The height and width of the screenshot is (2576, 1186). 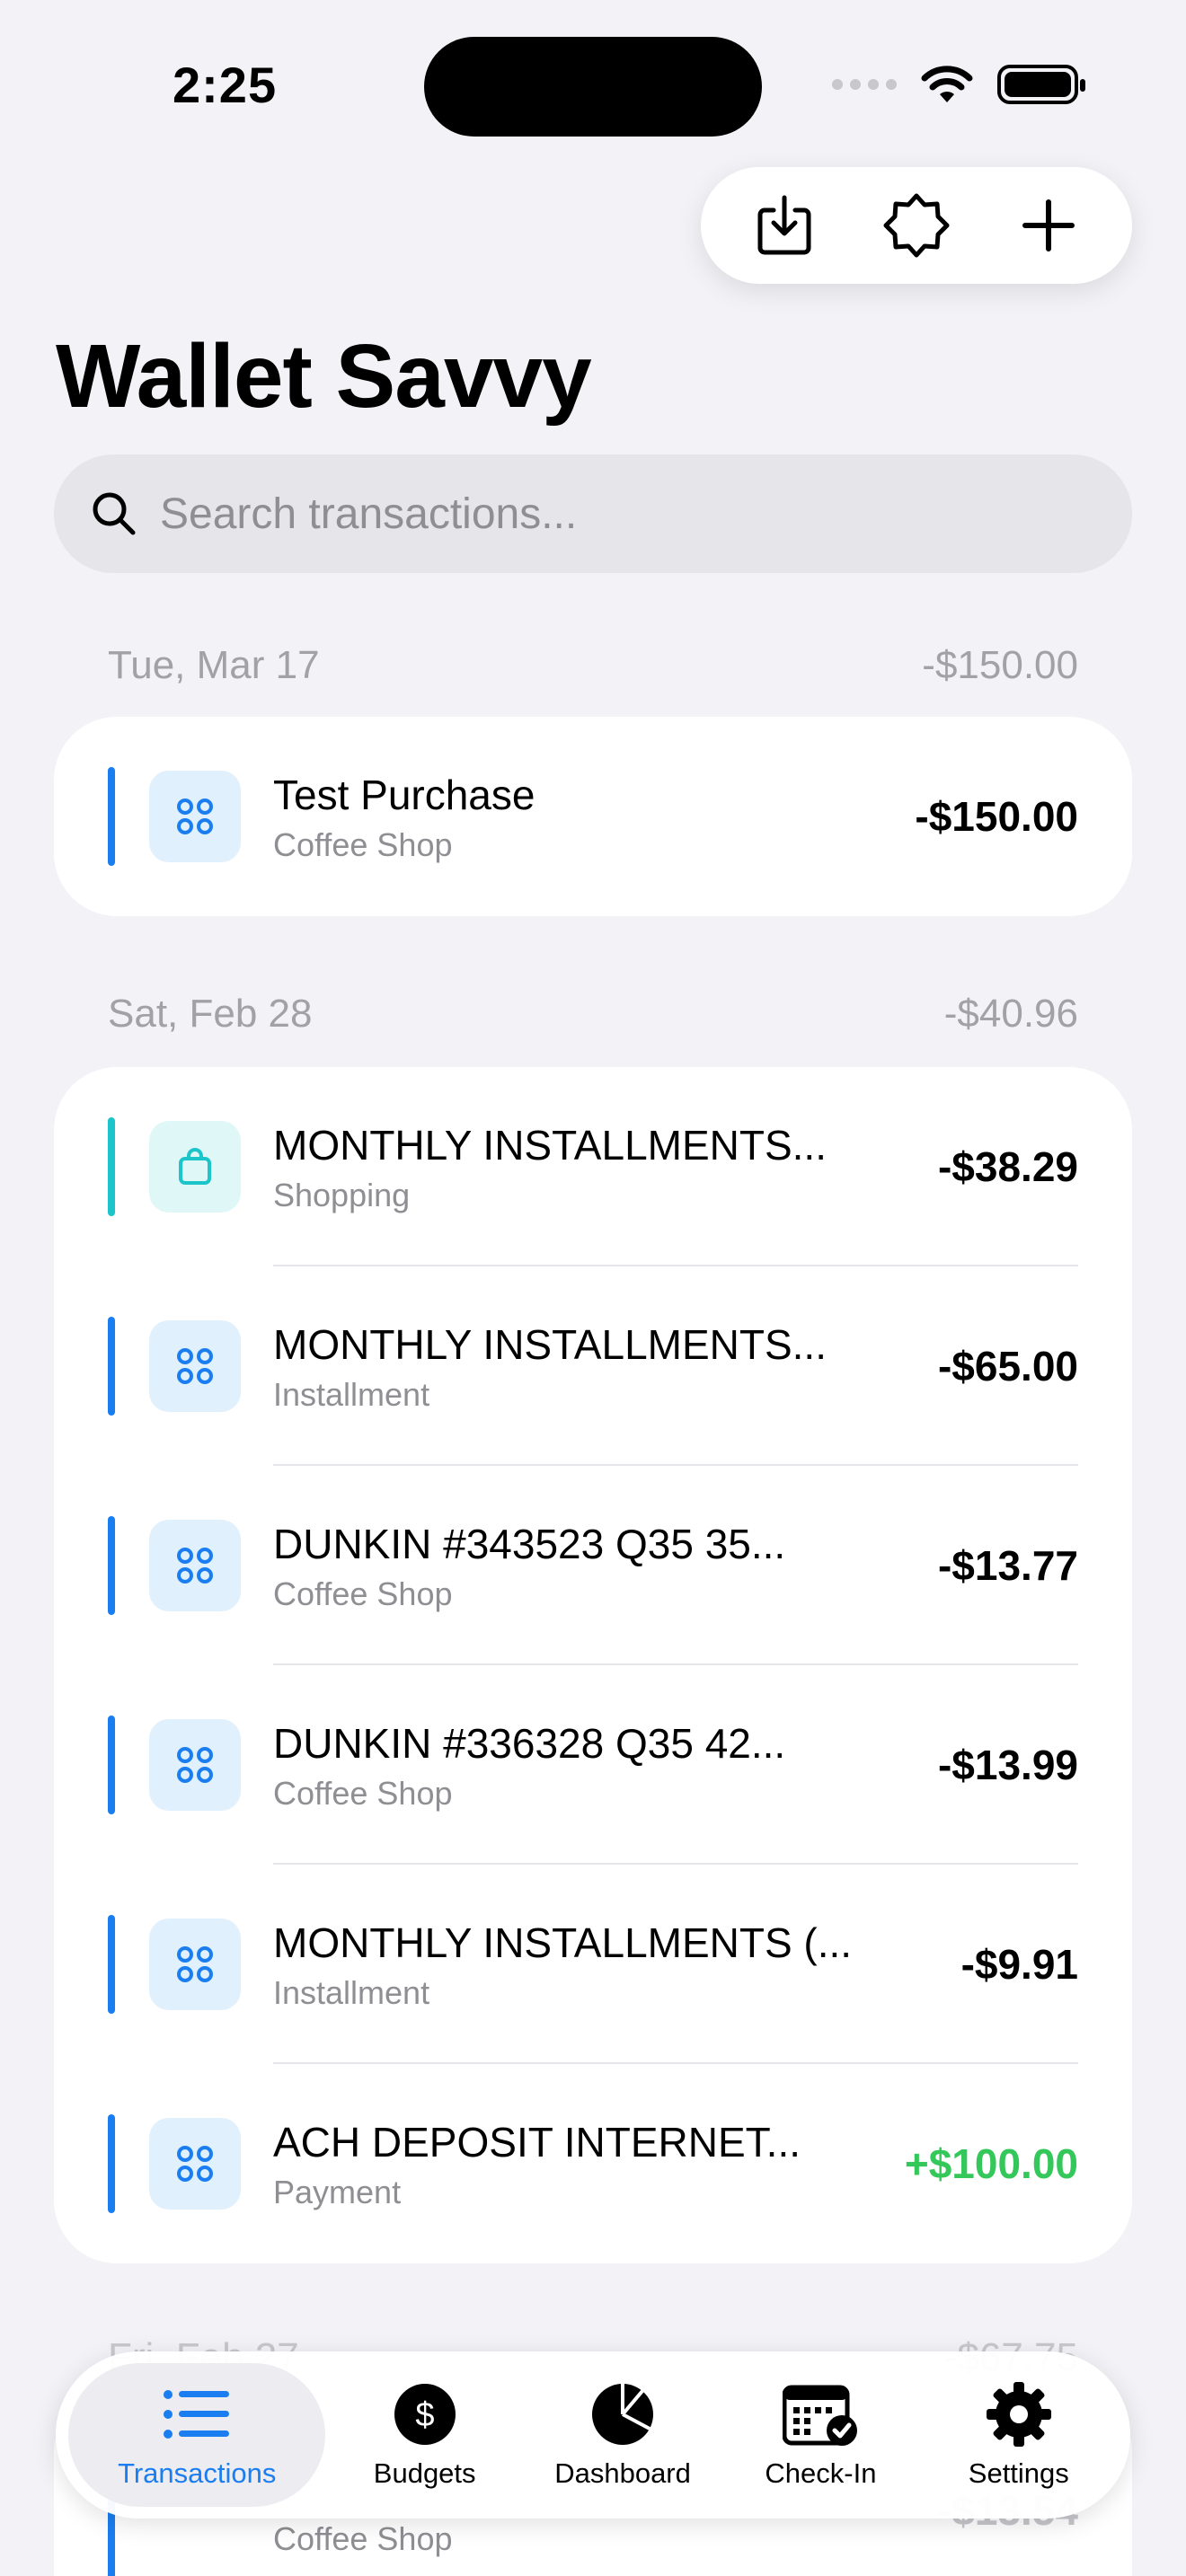 What do you see at coordinates (1010, 1014) in the screenshot?
I see `section-total: -$40.96` at bounding box center [1010, 1014].